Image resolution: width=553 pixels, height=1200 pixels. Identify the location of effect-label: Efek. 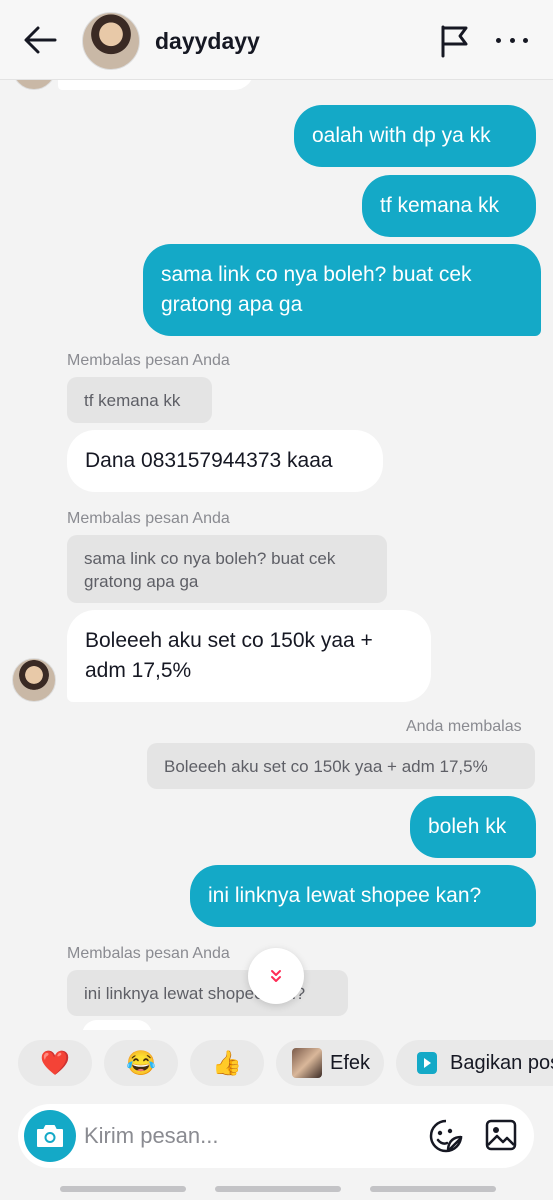
(350, 1062).